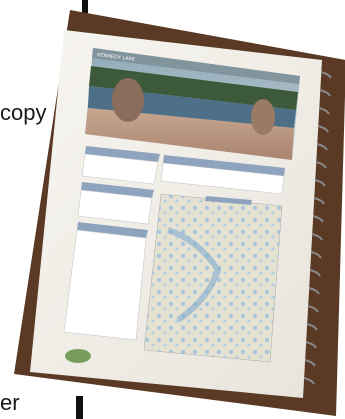  Describe the element at coordinates (78, 356) in the screenshot. I see `publisher-logo` at that location.